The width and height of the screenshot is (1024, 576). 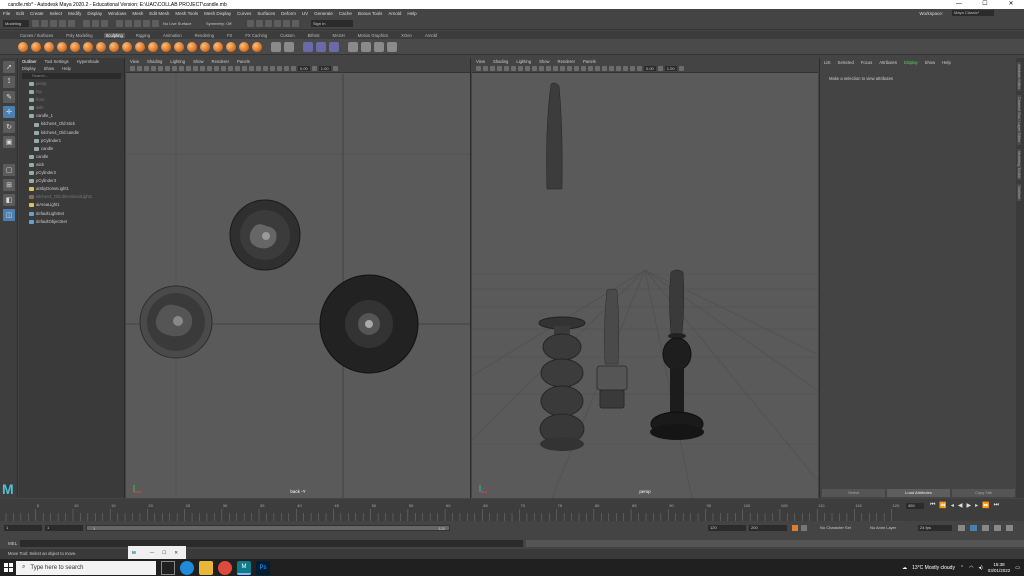 I want to click on workspace-dropdown: Maya Classic*, so click(x=973, y=13).